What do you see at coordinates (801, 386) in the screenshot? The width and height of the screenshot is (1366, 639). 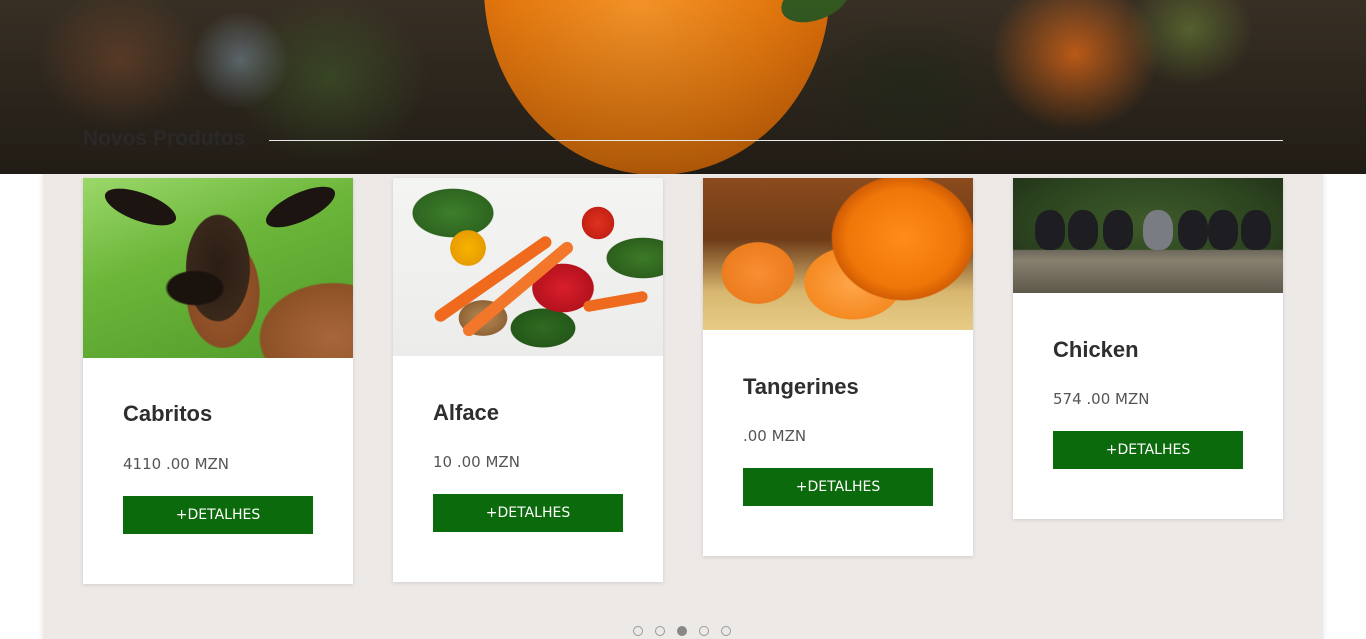 I see `product-name-tangerines: Tangerines` at bounding box center [801, 386].